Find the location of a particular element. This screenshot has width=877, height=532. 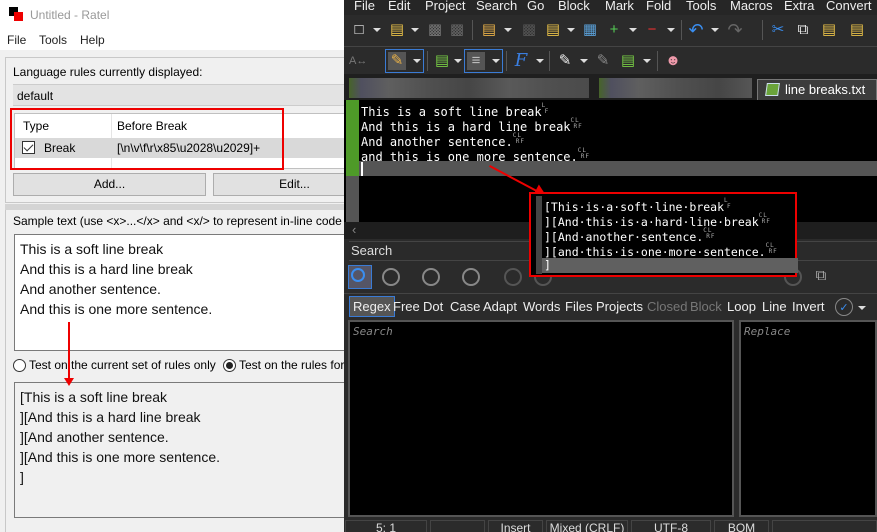

folder-icon: ▤ is located at coordinates (553, 30).